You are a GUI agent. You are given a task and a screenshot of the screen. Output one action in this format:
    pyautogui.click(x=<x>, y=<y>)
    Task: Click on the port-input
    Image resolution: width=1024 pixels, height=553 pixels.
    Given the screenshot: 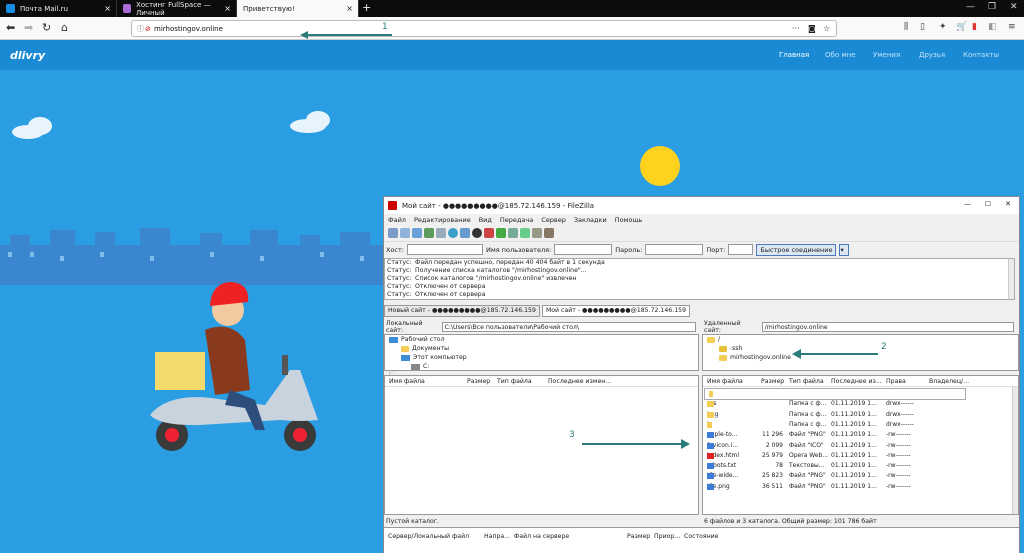 What is the action you would take?
    pyautogui.click(x=741, y=249)
    